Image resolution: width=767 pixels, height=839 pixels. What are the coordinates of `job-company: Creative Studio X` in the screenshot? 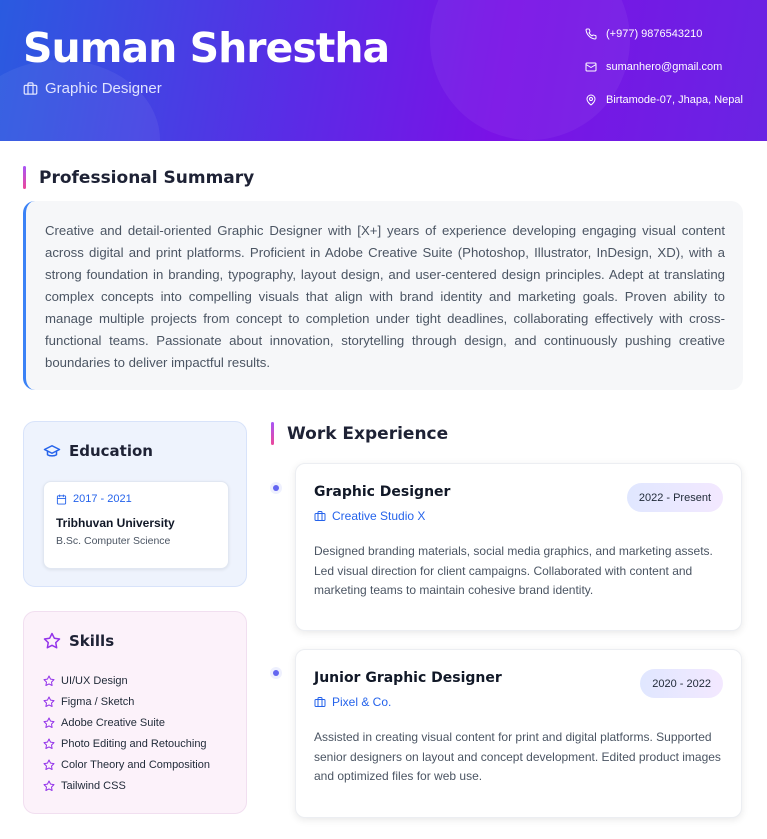 It's located at (369, 516).